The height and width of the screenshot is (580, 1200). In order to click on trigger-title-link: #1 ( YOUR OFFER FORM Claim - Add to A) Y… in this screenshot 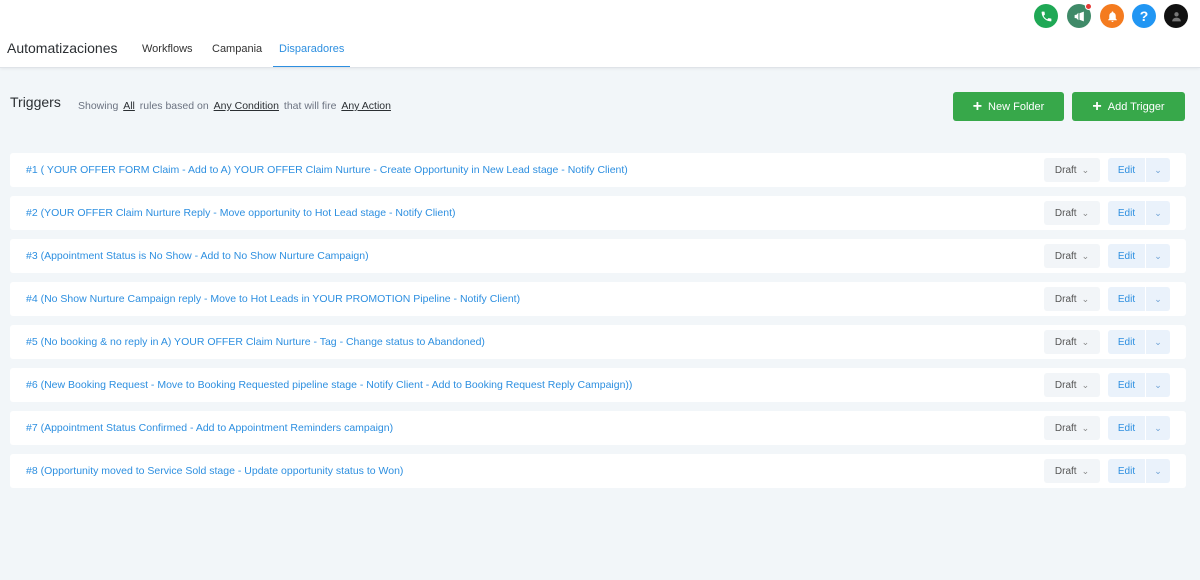, I will do `click(327, 170)`.